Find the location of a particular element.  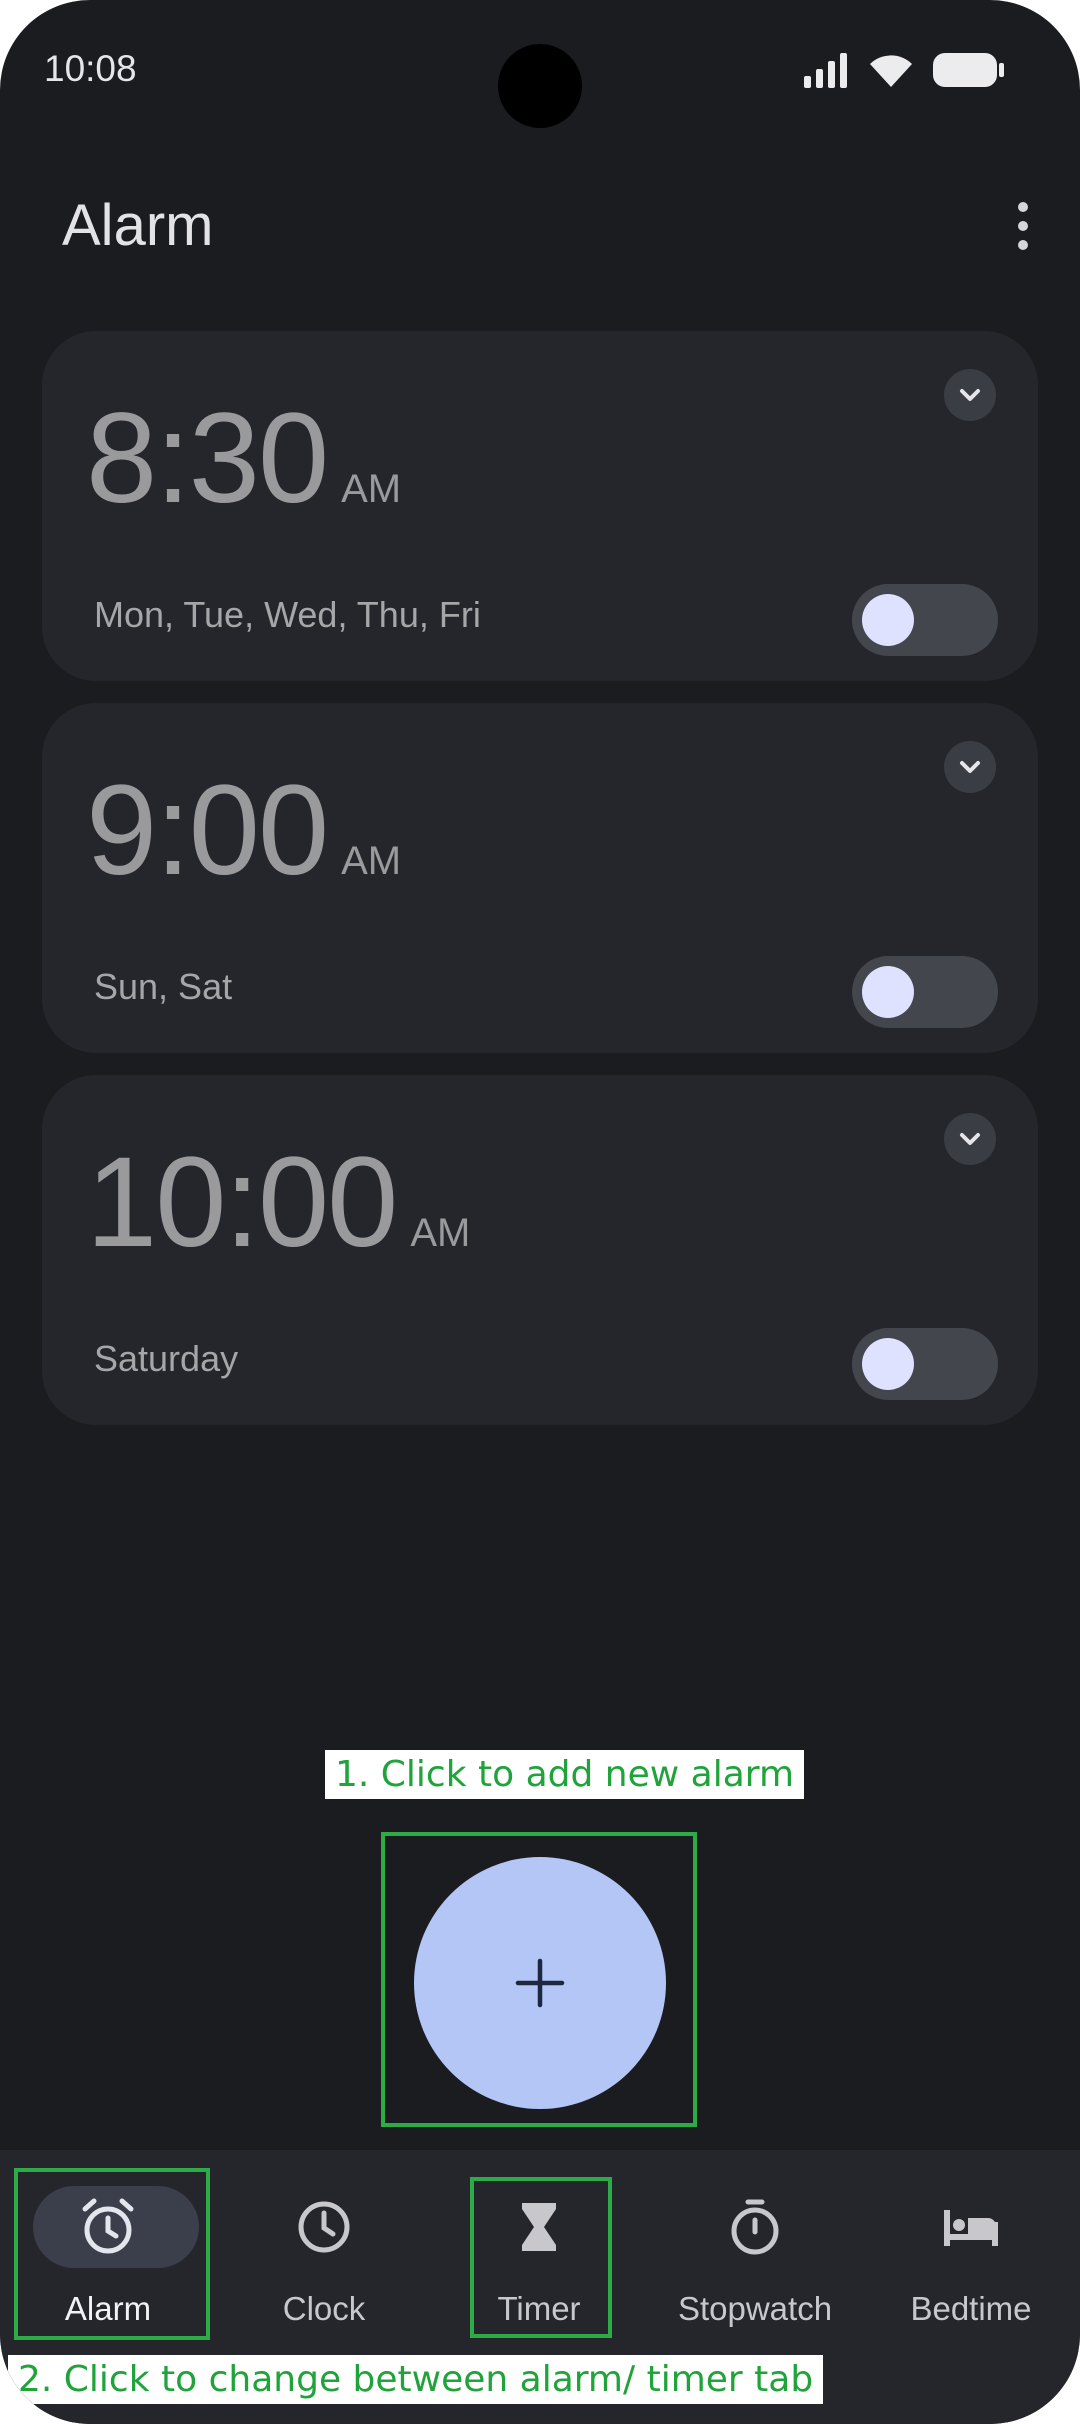

tab-label: Clock is located at coordinates (324, 2308).